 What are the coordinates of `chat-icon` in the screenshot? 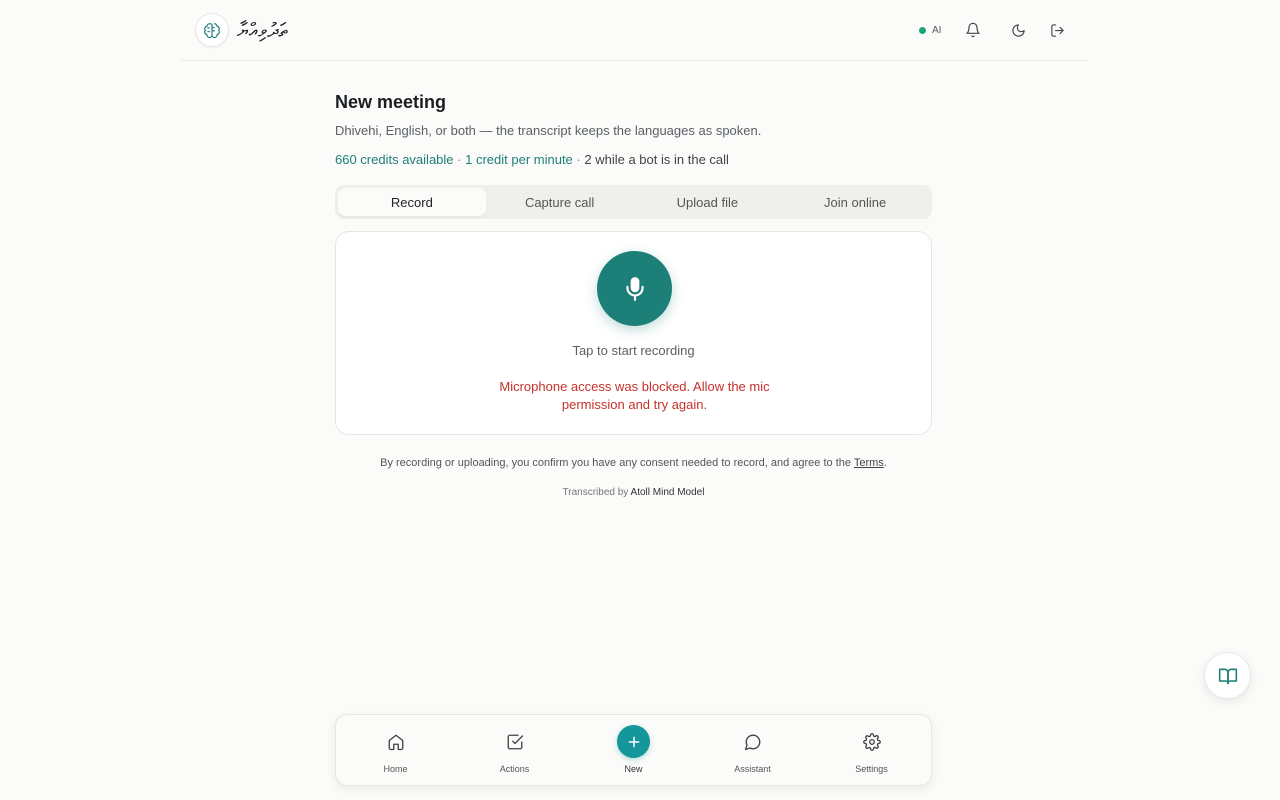 It's located at (753, 742).